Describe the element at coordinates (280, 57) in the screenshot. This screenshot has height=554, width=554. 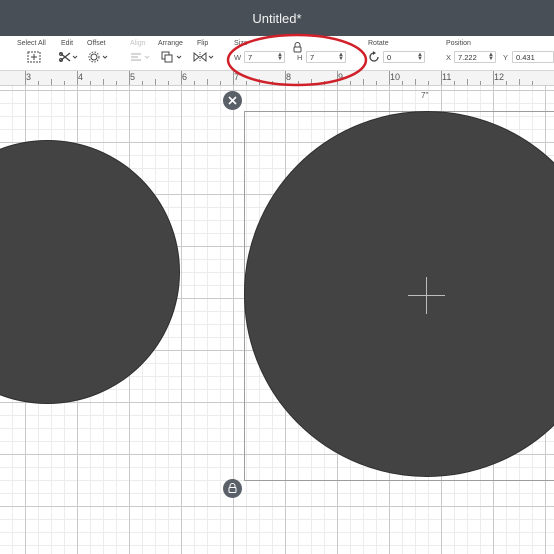
I see `width-stepper-icon: ▲ ▼` at that location.